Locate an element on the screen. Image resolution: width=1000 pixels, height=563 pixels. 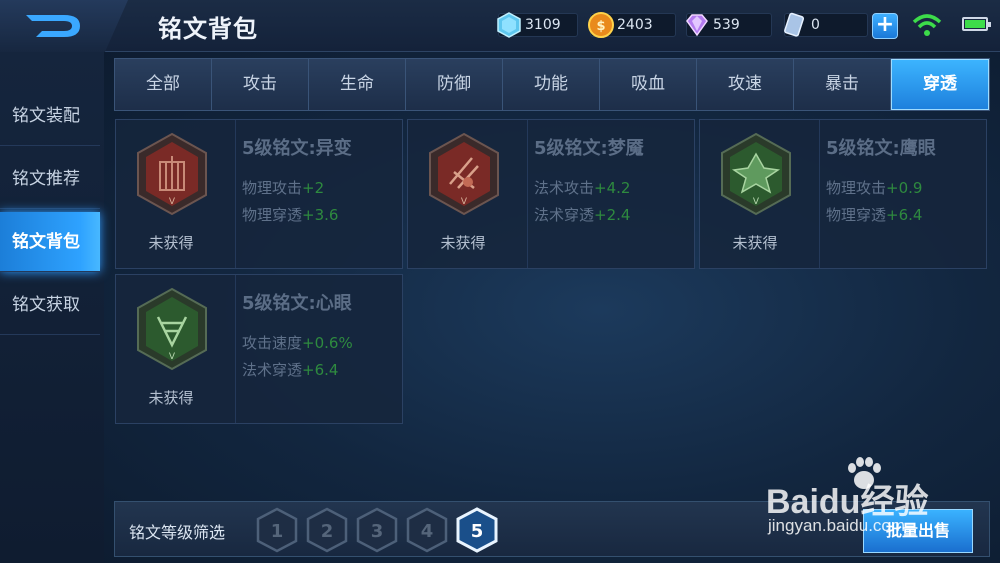
level-filter-2: 2 is located at coordinates (327, 530).